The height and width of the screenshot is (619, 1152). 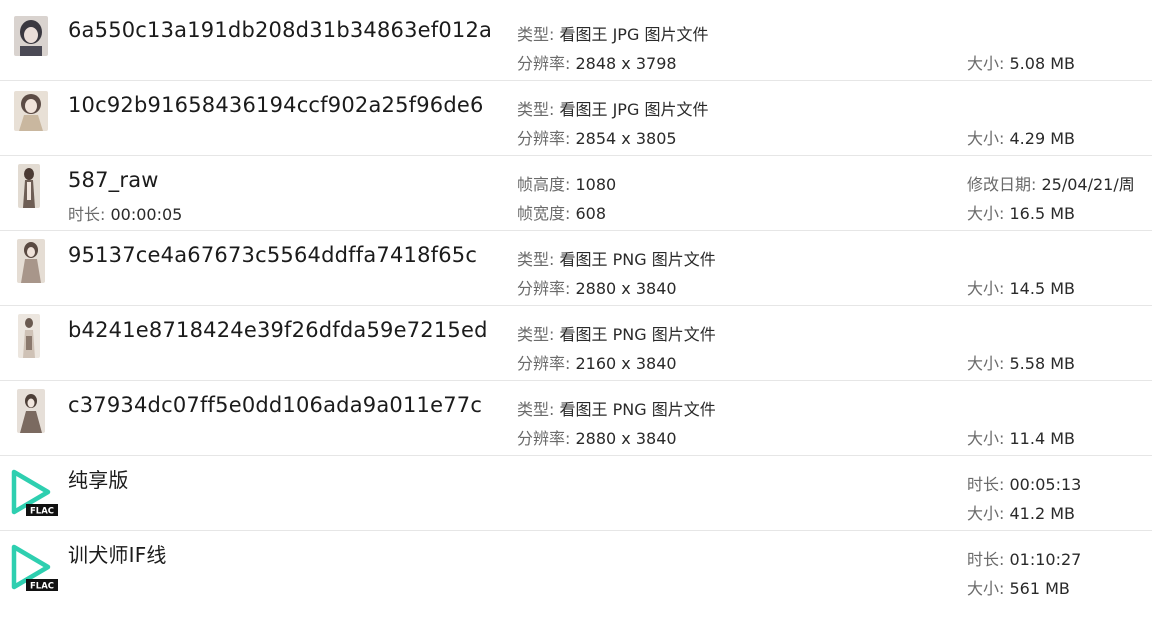 I want to click on file-name: 95137ce4a67673c5564ddffa7418f65c, so click(x=273, y=255).